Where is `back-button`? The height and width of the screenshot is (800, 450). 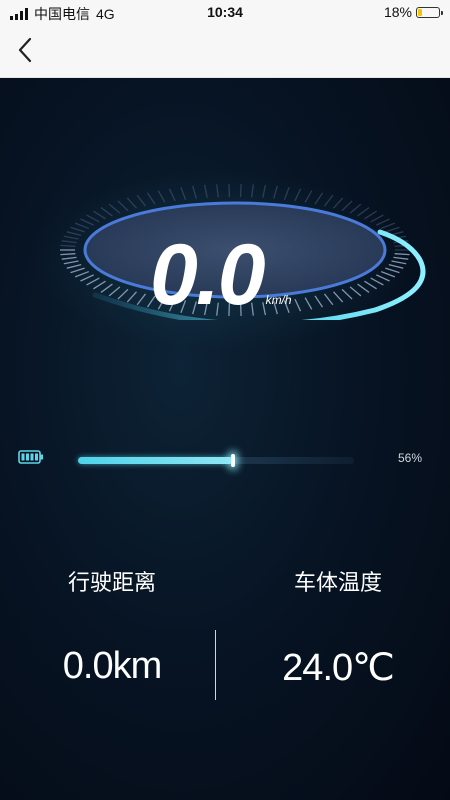 back-button is located at coordinates (26, 50).